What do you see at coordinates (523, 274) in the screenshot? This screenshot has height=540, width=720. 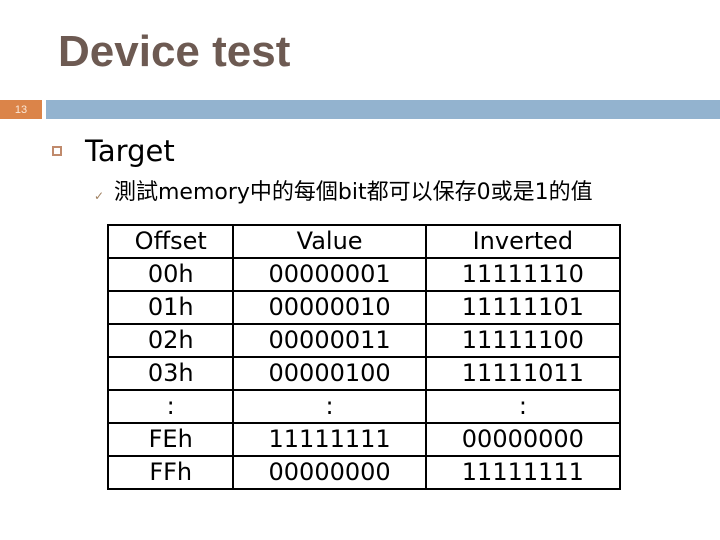 I see `inverted-cell: 11111110` at bounding box center [523, 274].